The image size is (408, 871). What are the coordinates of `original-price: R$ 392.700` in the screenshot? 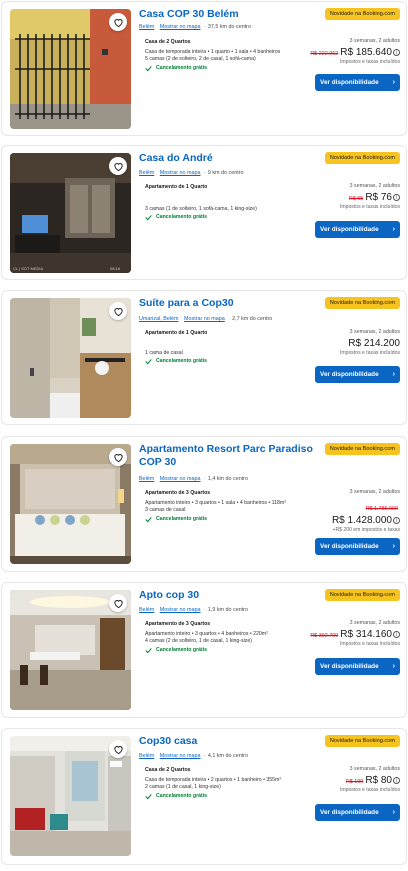 It's located at (324, 636).